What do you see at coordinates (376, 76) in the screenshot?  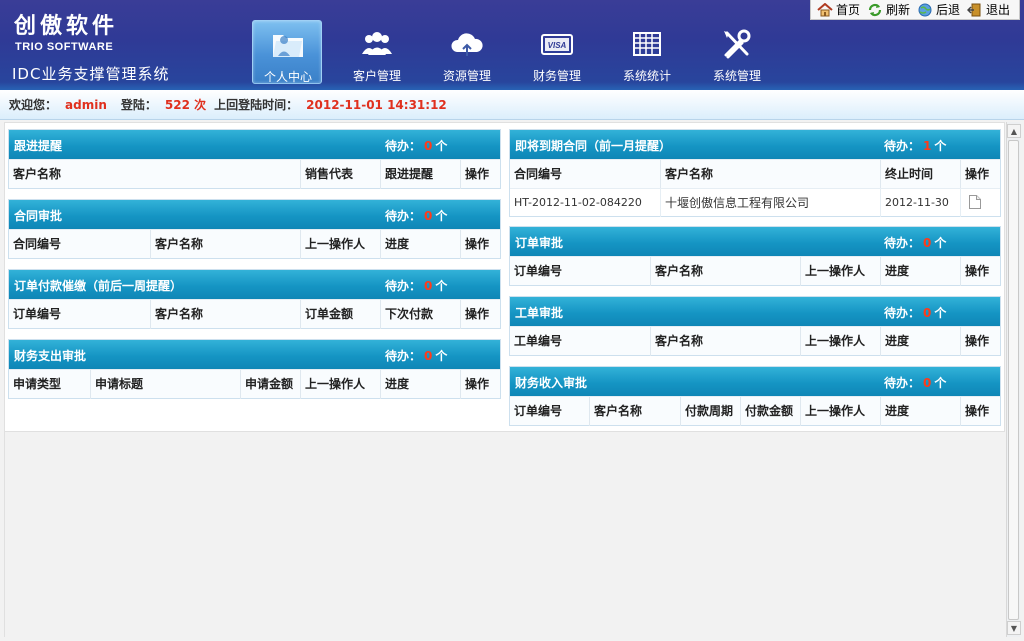 I see `nav-label: 客户管理` at bounding box center [376, 76].